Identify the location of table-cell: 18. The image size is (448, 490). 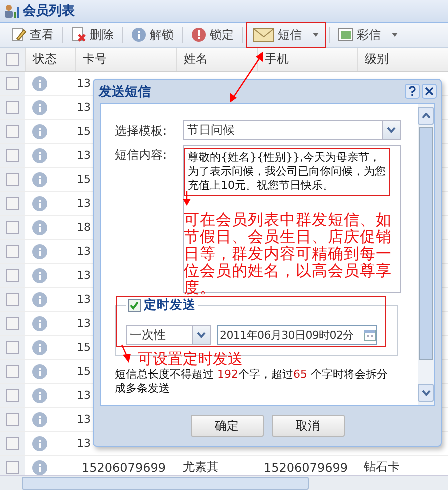
(84, 227).